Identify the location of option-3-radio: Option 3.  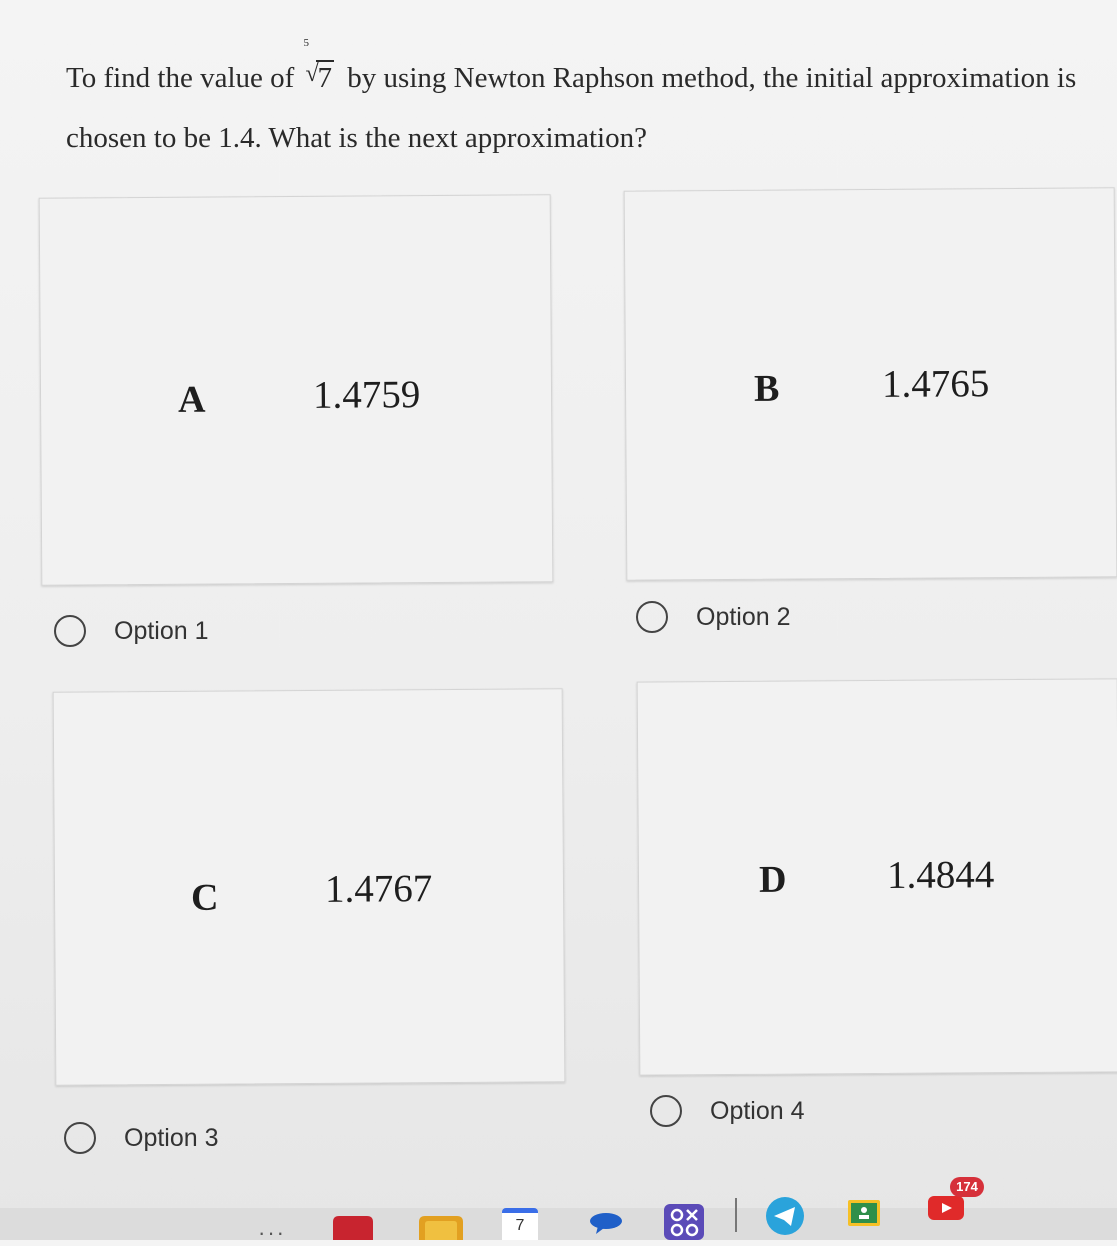
(141, 1138).